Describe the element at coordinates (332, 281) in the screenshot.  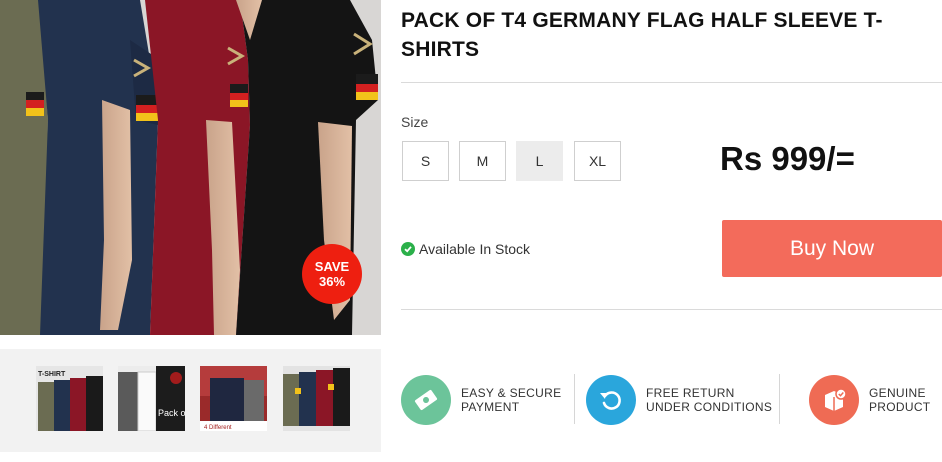
I see `save-badge-percent: 36%` at that location.